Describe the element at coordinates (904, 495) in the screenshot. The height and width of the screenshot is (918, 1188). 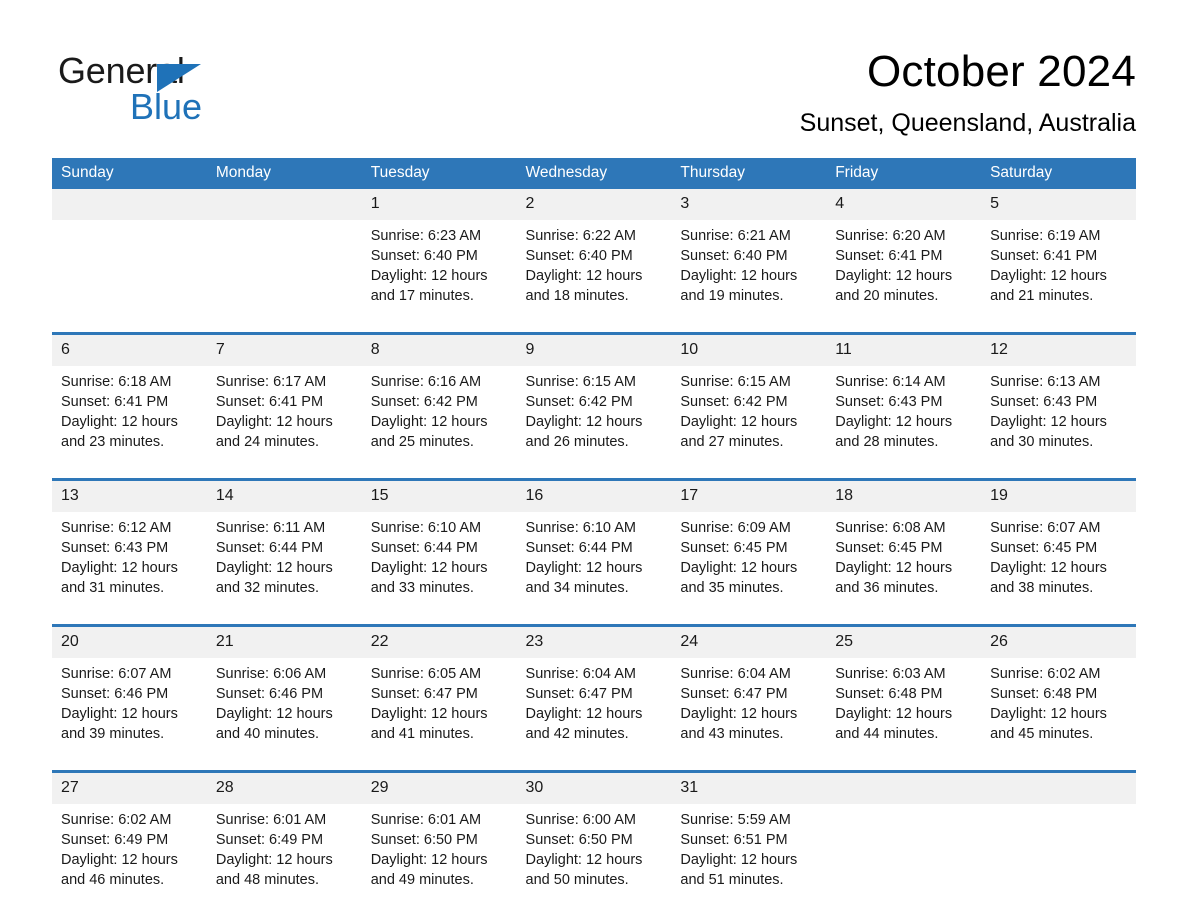
I see `day-number: 18` at that location.